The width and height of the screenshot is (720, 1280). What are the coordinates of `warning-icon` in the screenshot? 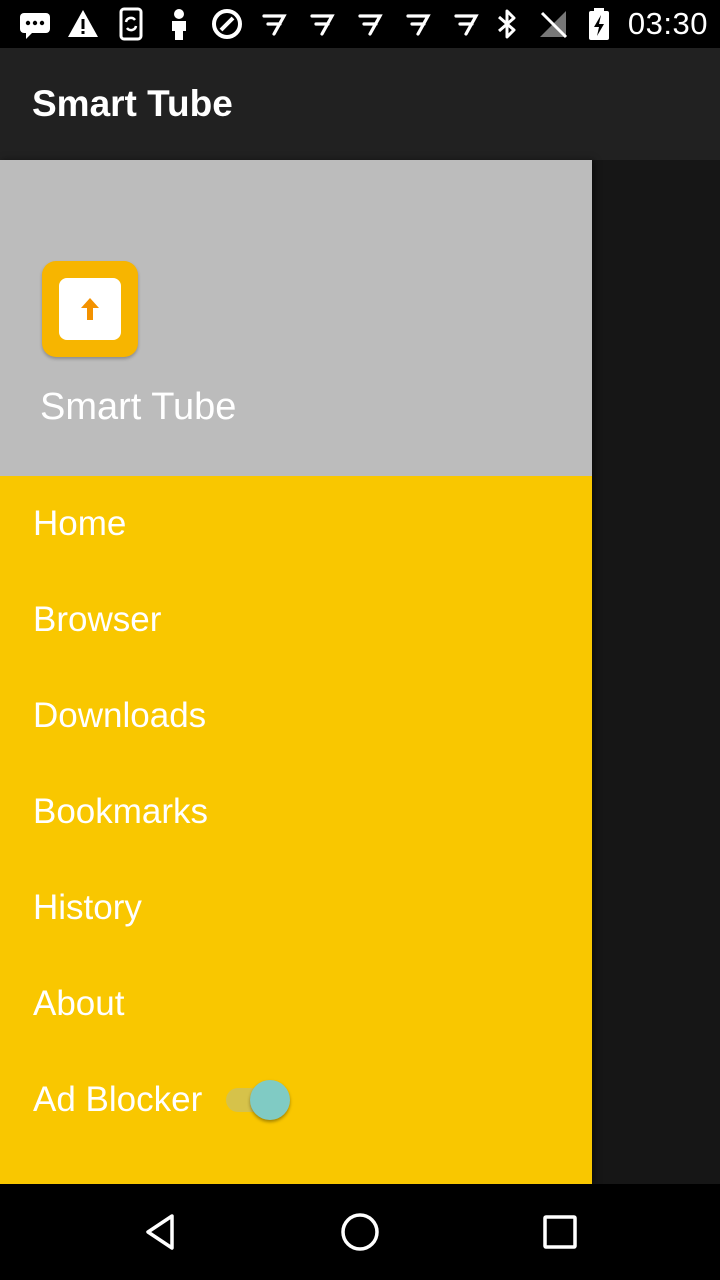 It's located at (83, 24).